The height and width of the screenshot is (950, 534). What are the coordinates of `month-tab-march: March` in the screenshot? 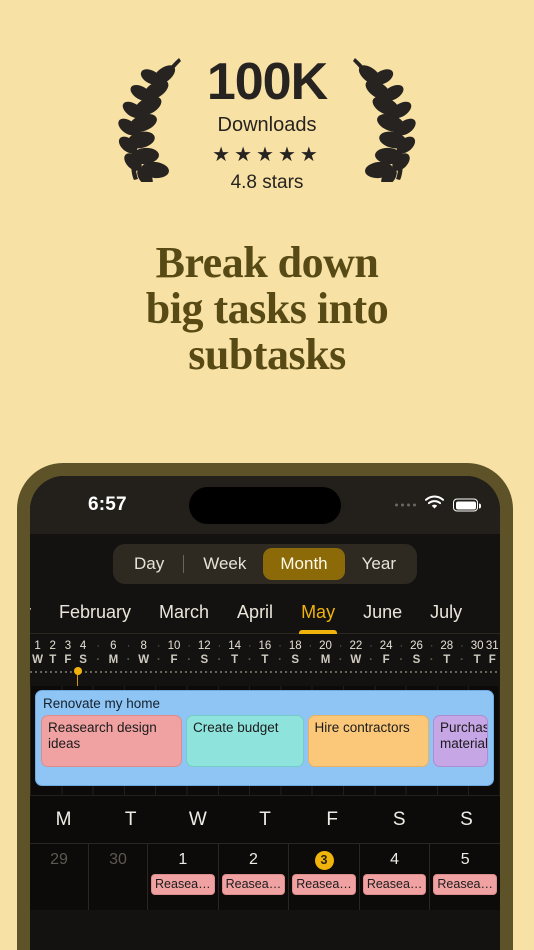 It's located at (184, 617).